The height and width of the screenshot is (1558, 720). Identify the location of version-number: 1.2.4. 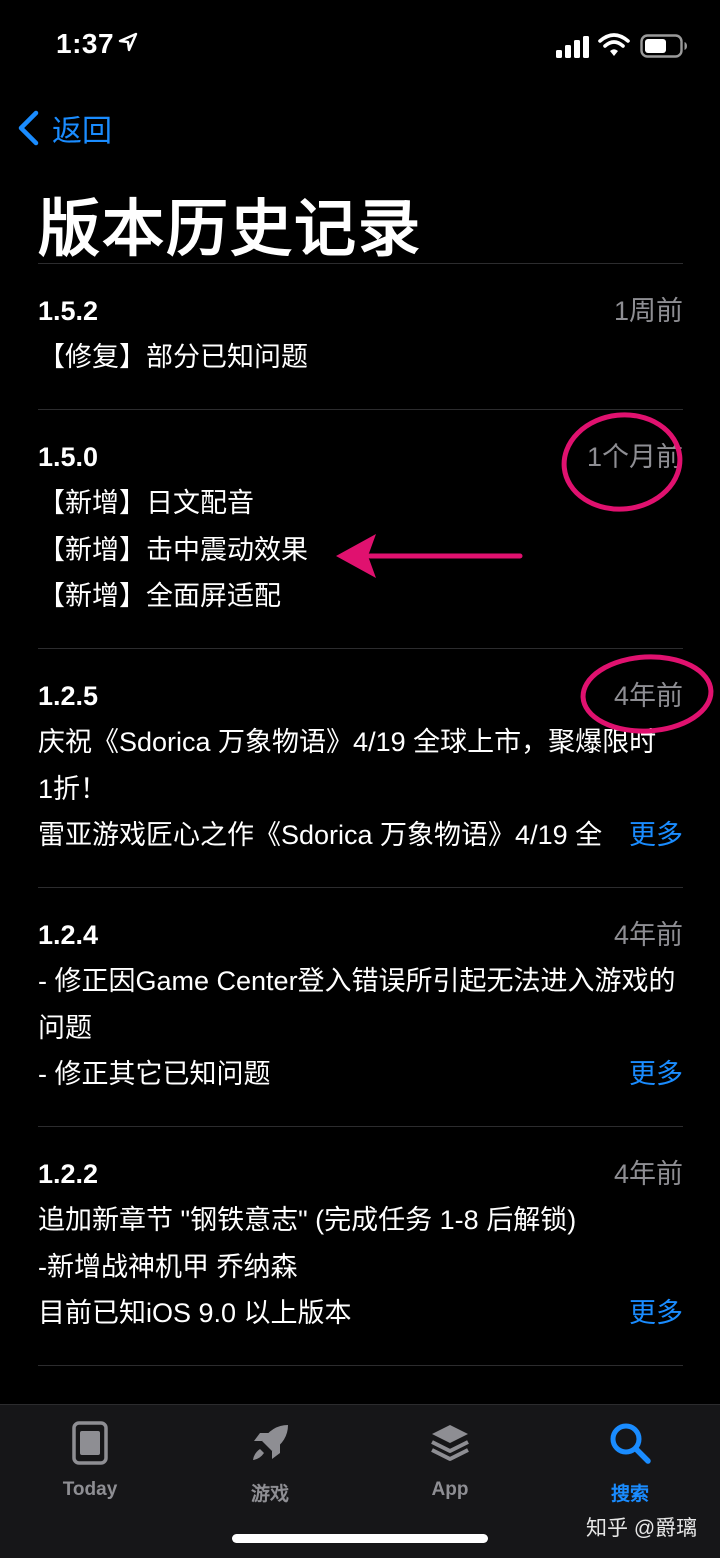
(68, 935).